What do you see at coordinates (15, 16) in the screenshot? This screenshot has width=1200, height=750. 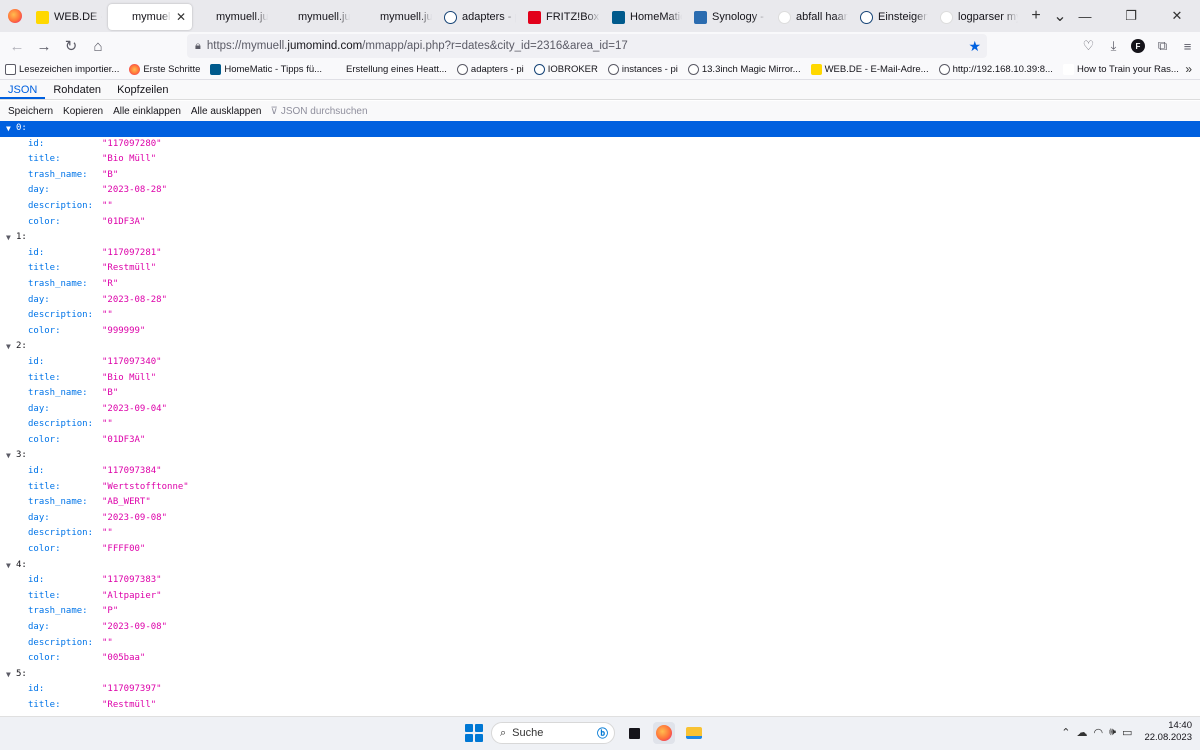 I see `firefox-view-button` at bounding box center [15, 16].